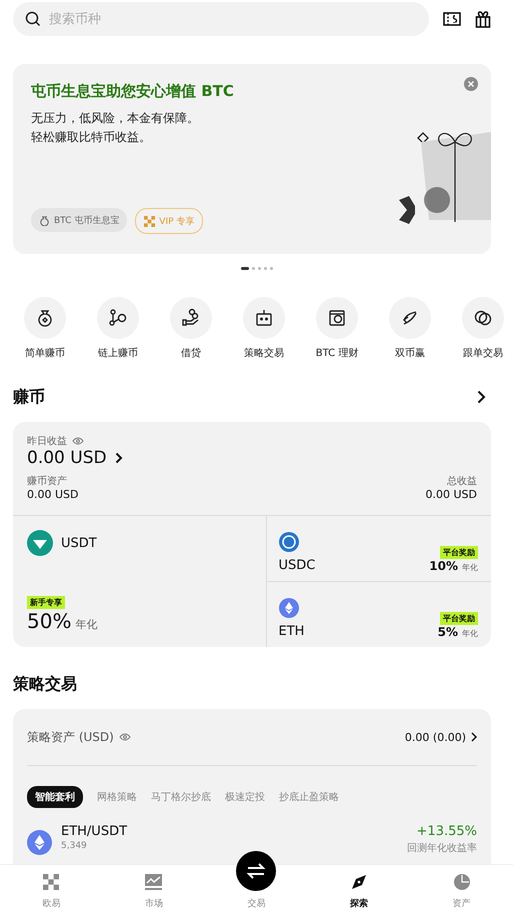 Image resolution: width=513 pixels, height=915 pixels. What do you see at coordinates (462, 481) in the screenshot?
I see `total-label: 总收益` at bounding box center [462, 481].